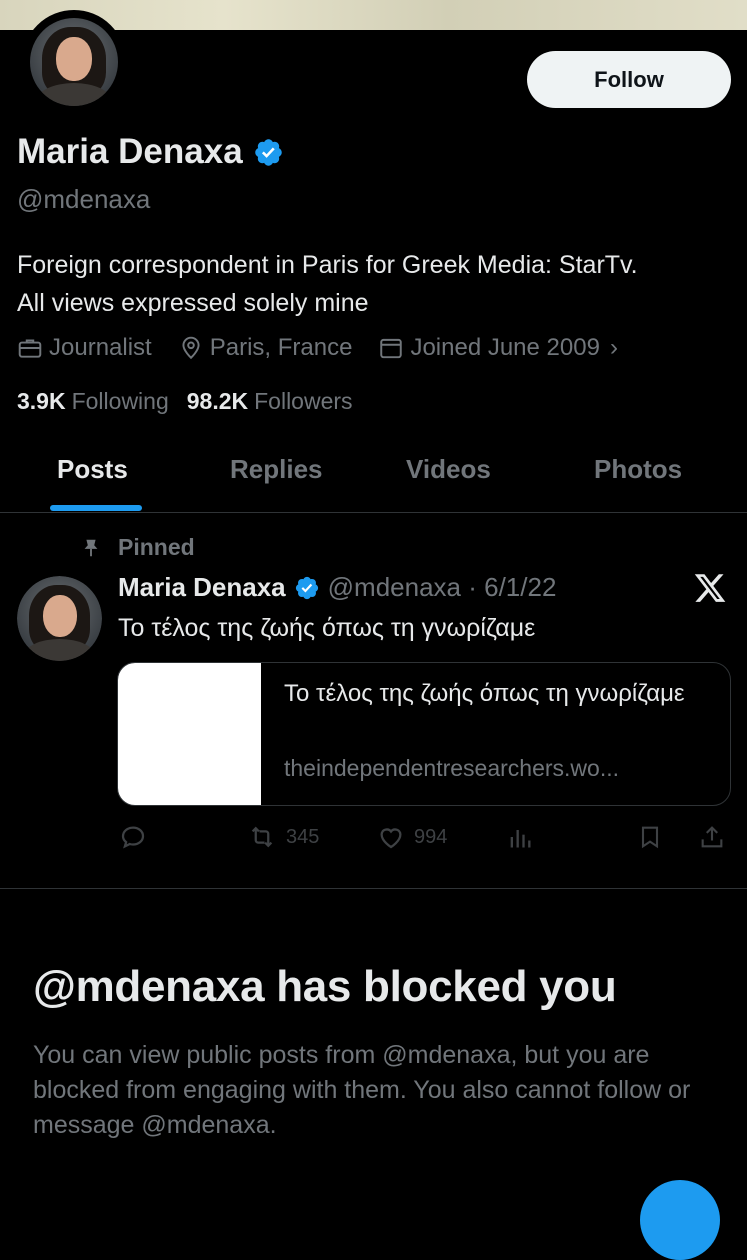 This screenshot has width=747, height=1260. Describe the element at coordinates (91, 547) in the screenshot. I see `pin-icon` at that location.